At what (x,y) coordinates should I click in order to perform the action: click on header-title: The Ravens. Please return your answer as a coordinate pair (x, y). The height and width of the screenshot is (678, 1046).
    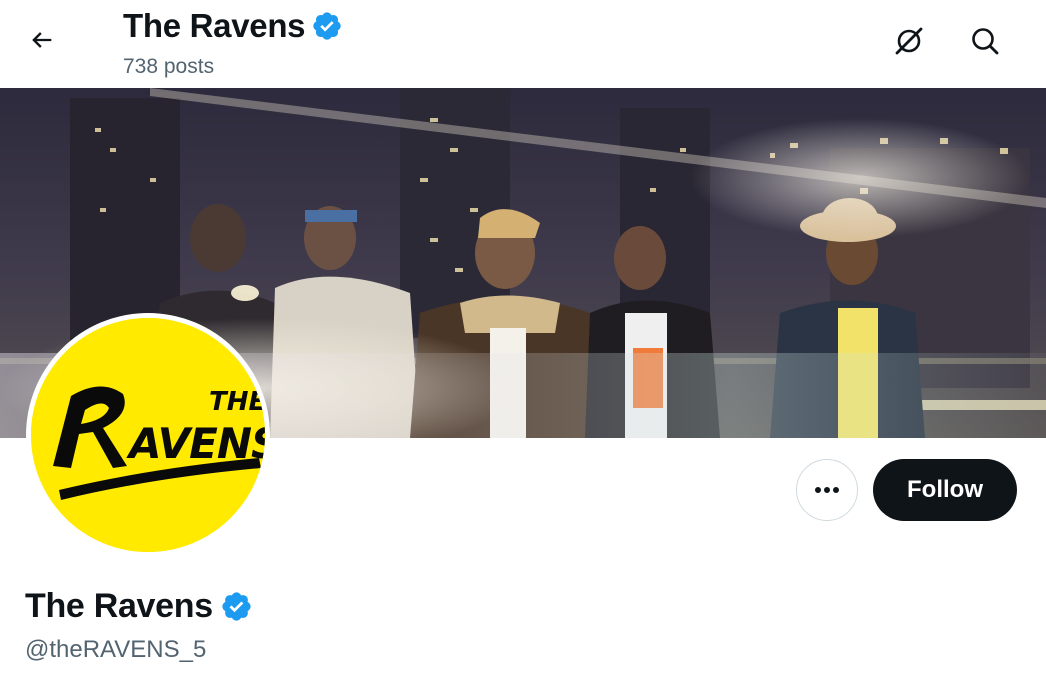
    Looking at the image, I should click on (214, 25).